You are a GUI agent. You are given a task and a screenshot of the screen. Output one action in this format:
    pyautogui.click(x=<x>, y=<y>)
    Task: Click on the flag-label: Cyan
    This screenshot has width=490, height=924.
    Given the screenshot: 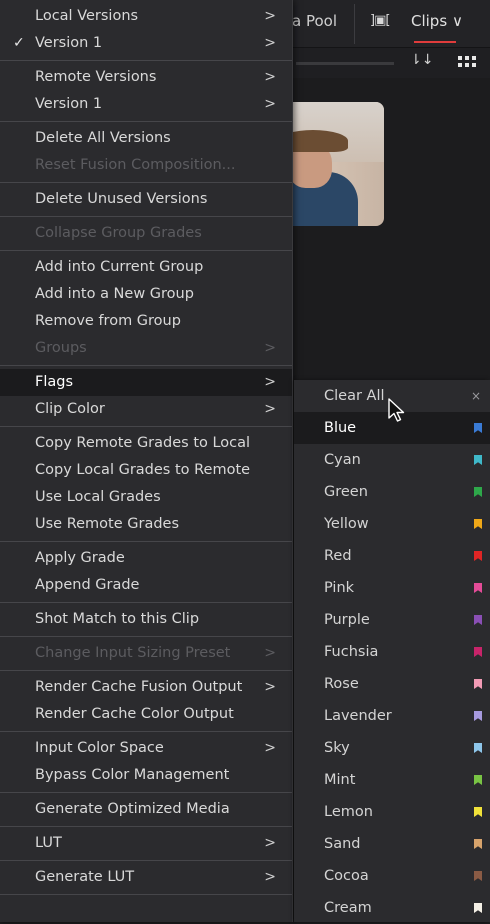 What is the action you would take?
    pyautogui.click(x=342, y=460)
    